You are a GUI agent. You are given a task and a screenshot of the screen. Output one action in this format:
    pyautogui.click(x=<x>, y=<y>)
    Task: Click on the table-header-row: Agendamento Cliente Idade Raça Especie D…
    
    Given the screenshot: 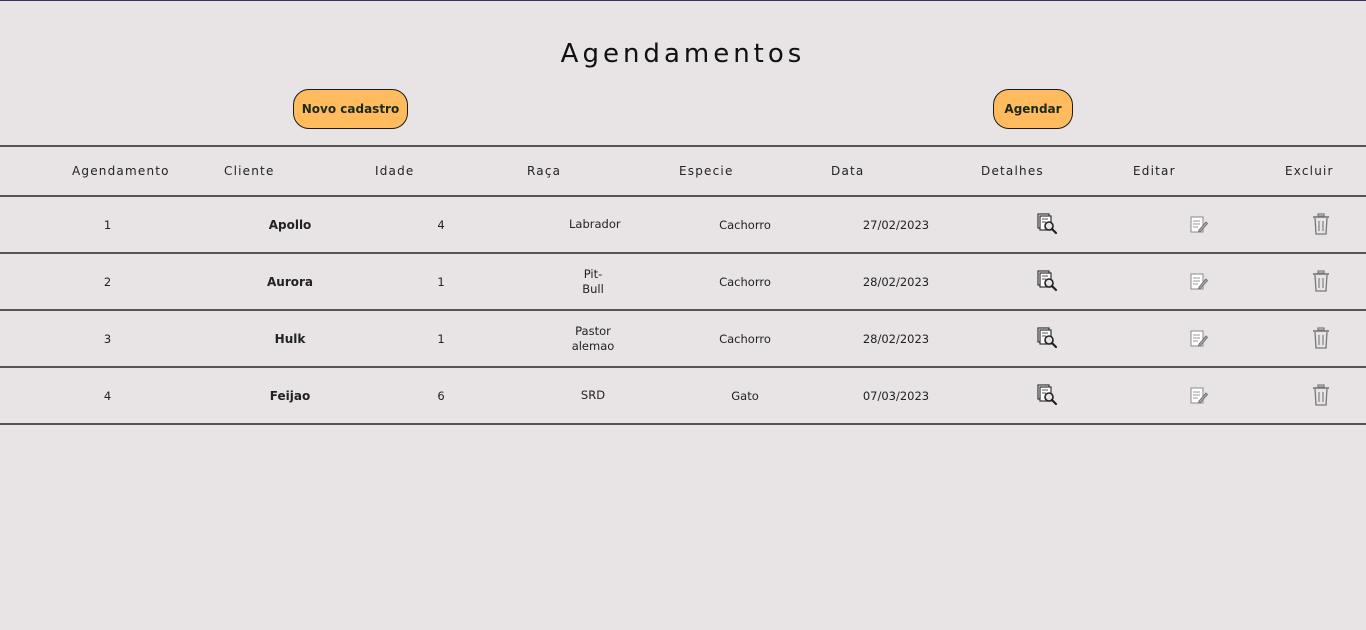 What is the action you would take?
    pyautogui.click(x=683, y=171)
    